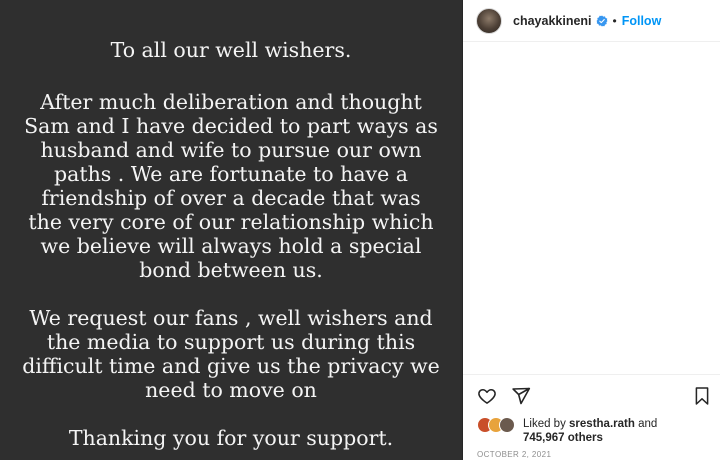  I want to click on post-header: chayakkineni • Follow, so click(591, 21).